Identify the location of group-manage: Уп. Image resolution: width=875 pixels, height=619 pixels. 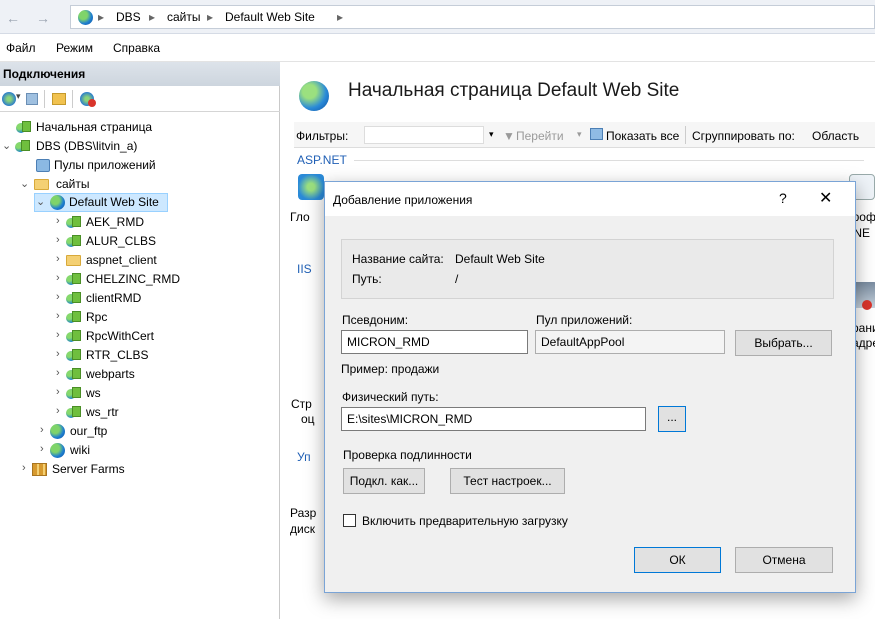
(304, 457).